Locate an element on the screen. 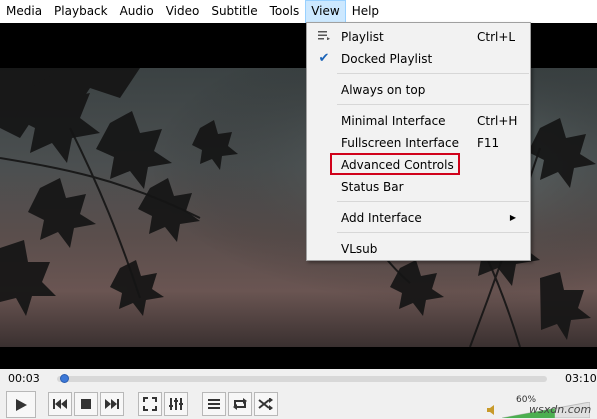 This screenshot has width=597, height=419. menu-item-docked-playlist: ✔ Docked Playlist is located at coordinates (418, 59).